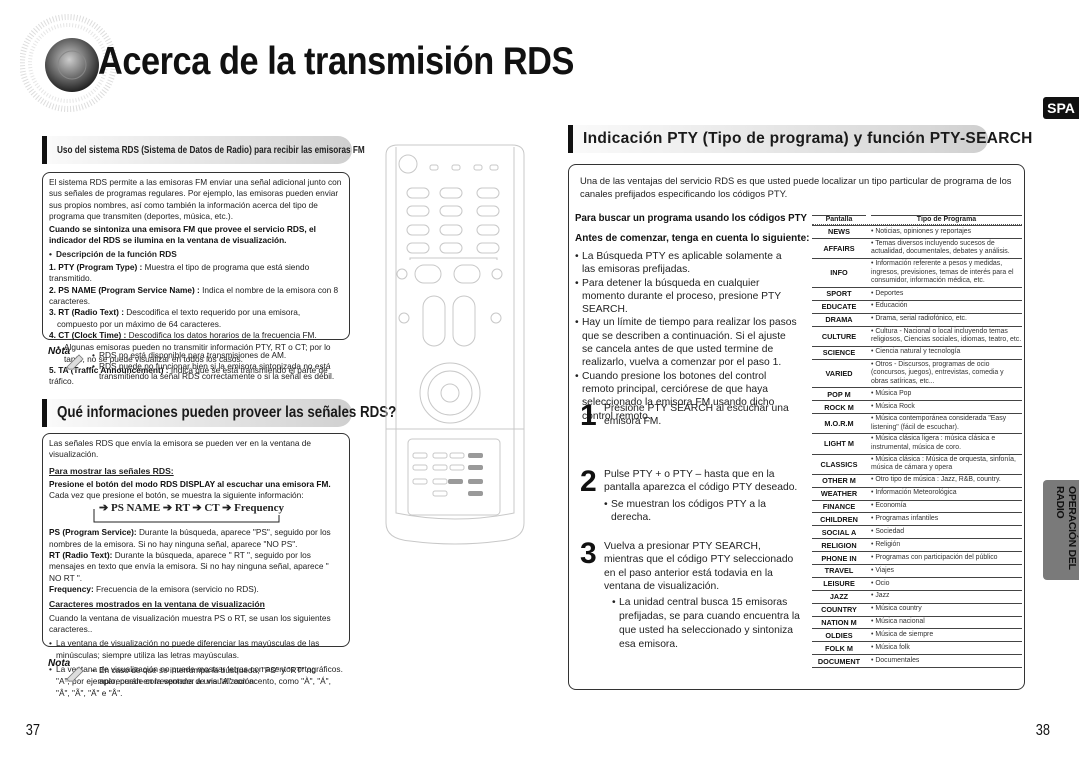 The image size is (1080, 763). Describe the element at coordinates (905, 519) in the screenshot. I see `pty-description: • Programas infantiles` at that location.